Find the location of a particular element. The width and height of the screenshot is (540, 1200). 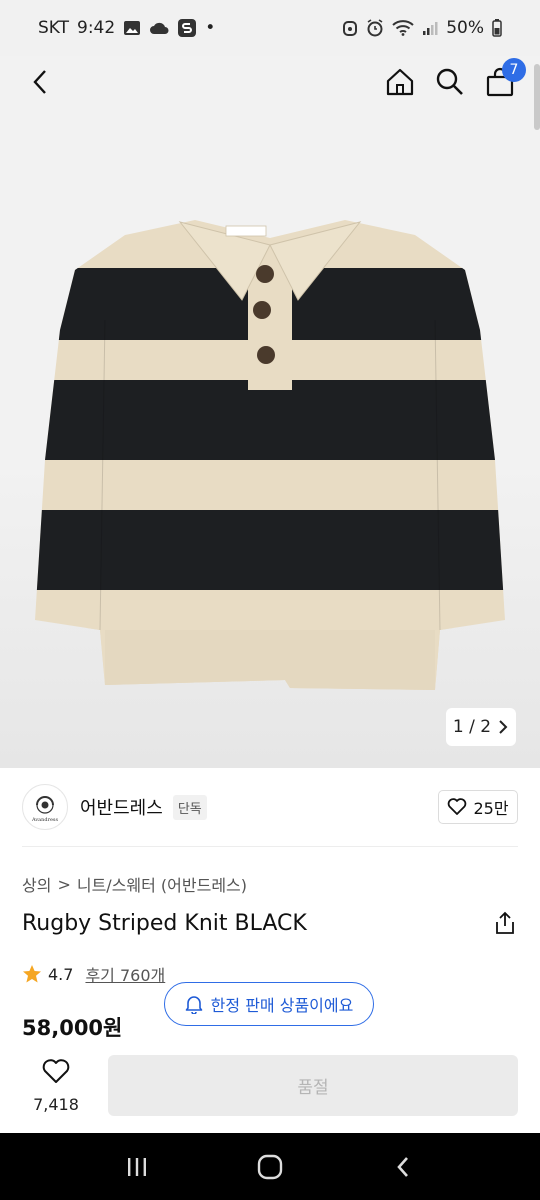

title-row: Rugby Striped Knit BLACK is located at coordinates (270, 923).